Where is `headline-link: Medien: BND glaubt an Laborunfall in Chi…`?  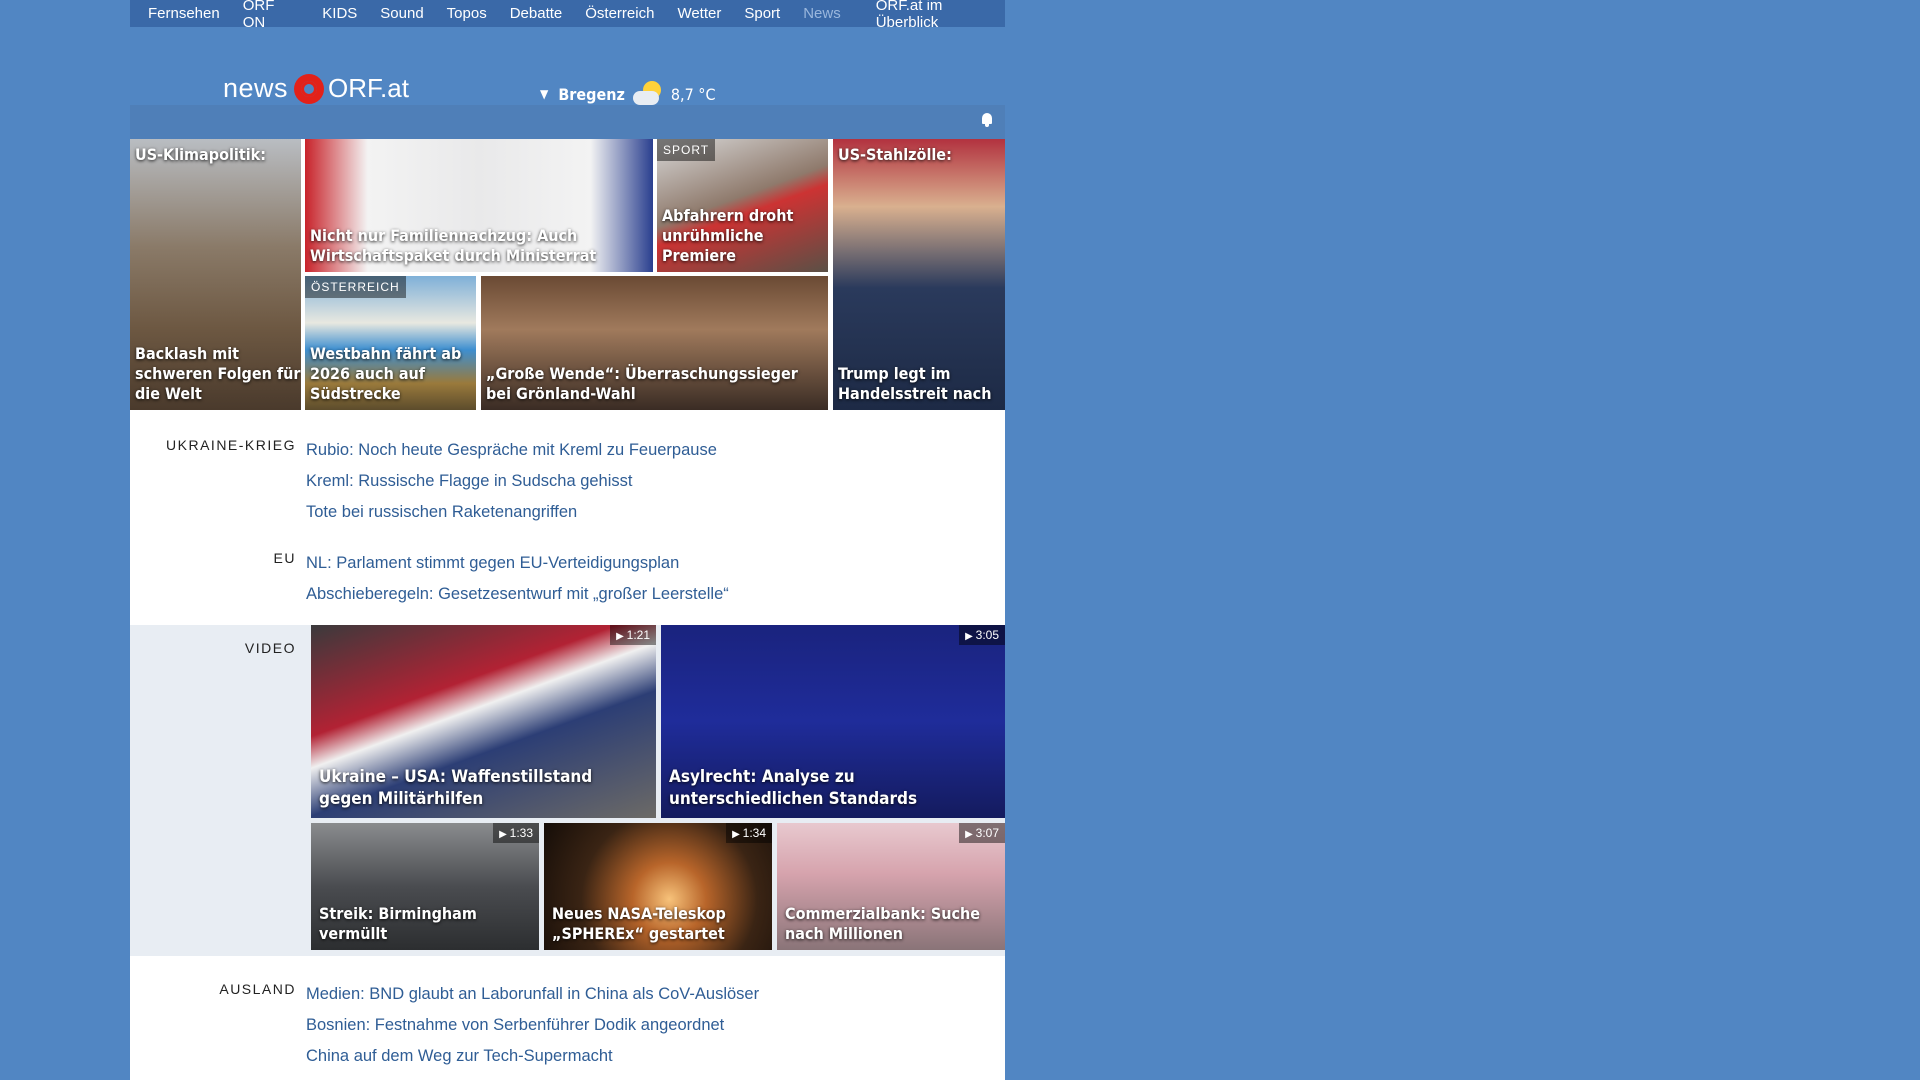
headline-link: Medien: BND glaubt an Laborunfall in Chi… is located at coordinates (532, 994).